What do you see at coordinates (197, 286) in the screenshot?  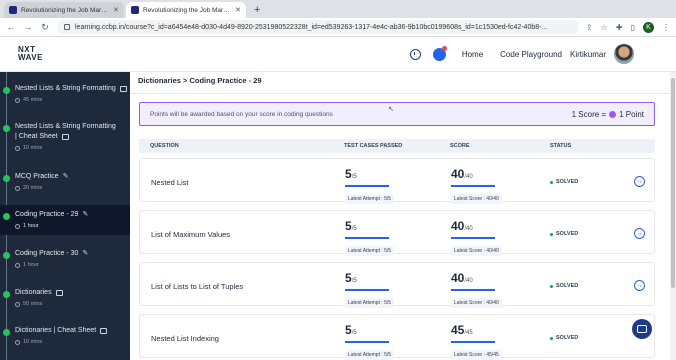 I see `question-title: List of Lists to List of Tuples` at bounding box center [197, 286].